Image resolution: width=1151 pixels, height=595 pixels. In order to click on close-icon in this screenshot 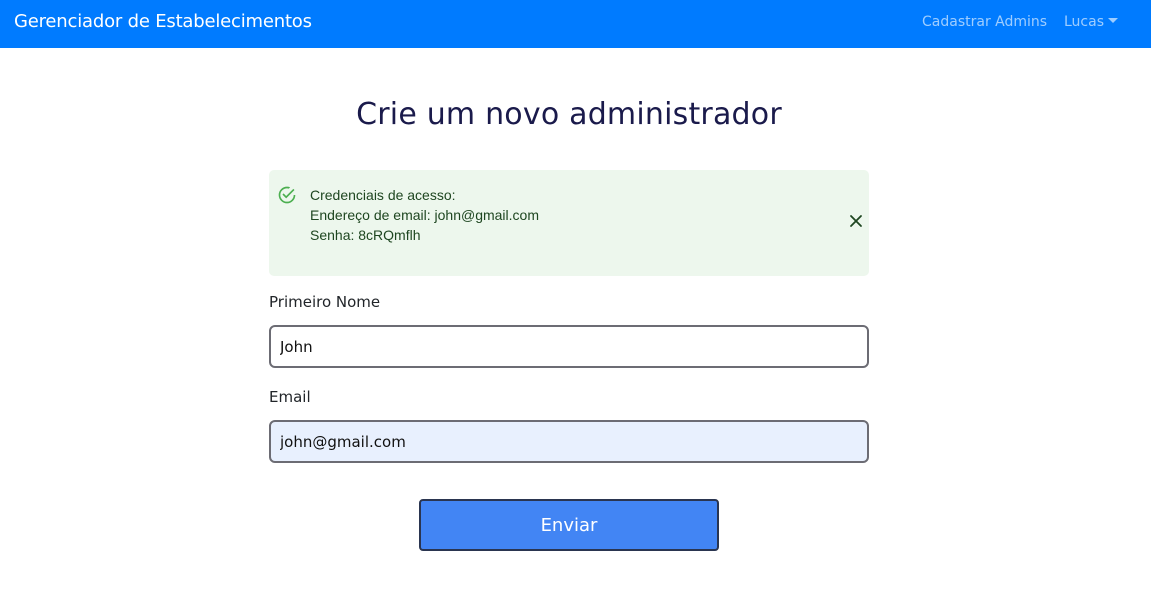, I will do `click(856, 221)`.